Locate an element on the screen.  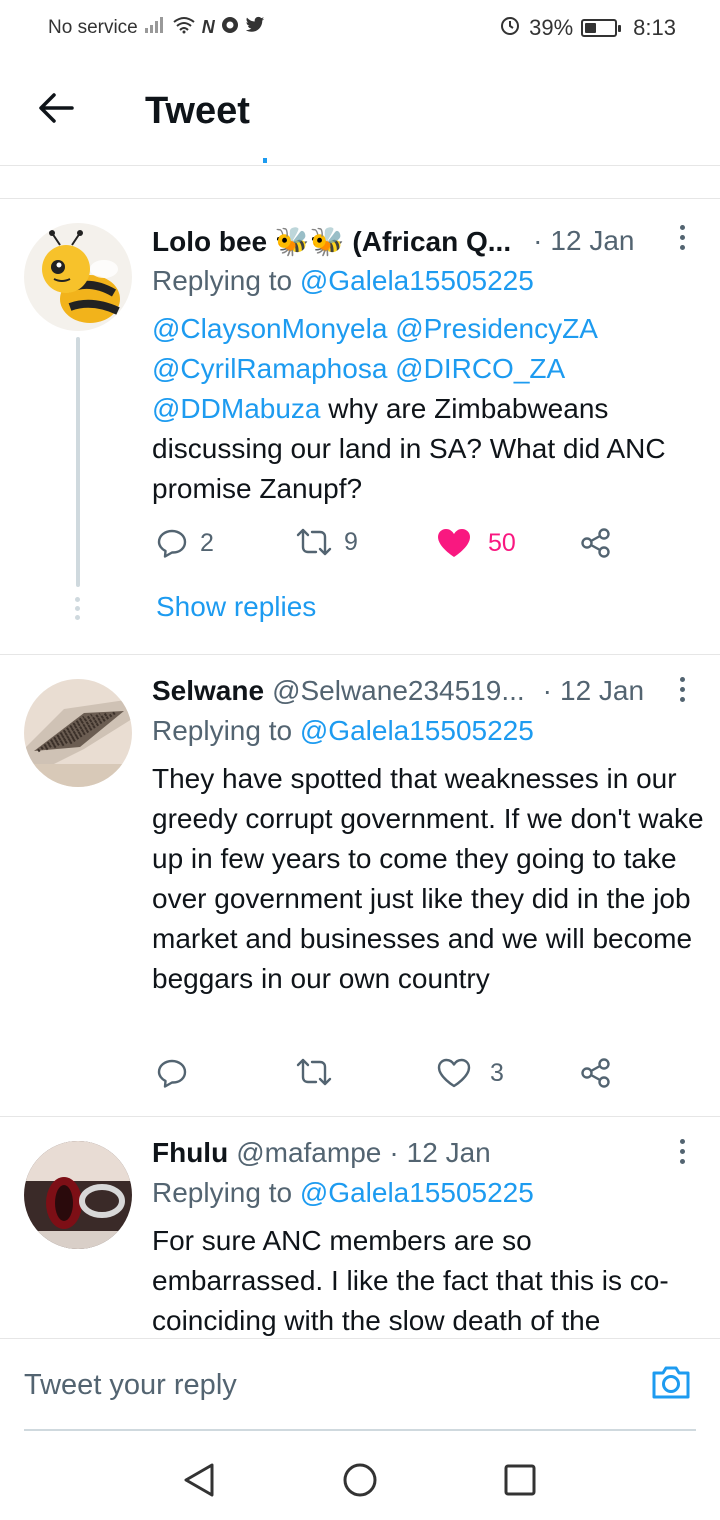
tweet-header: Lolo bee 🐝🐝 (African Q... · 12 Jan is located at coordinates (424, 241).